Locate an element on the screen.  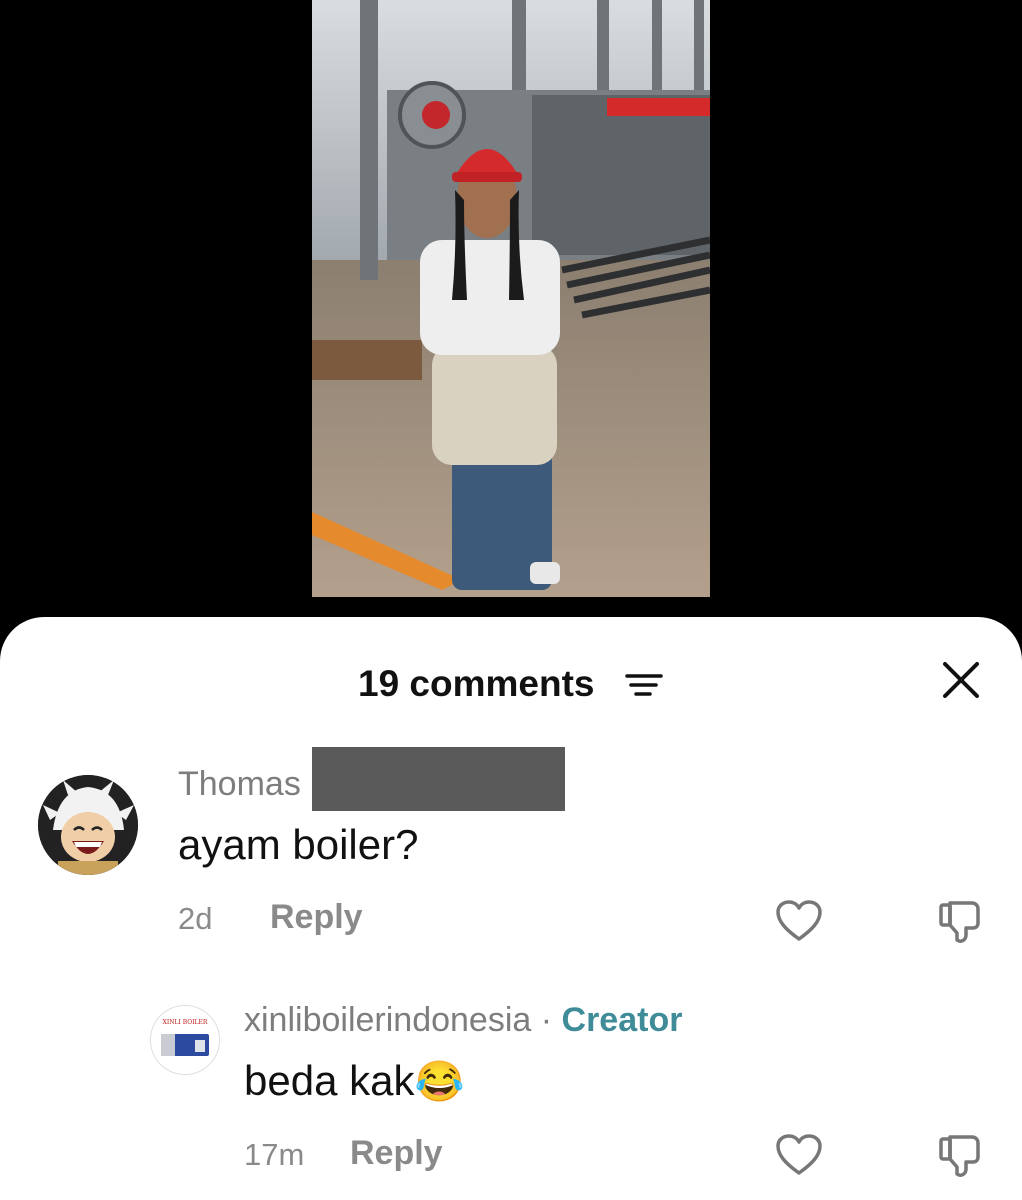
comment-count: 19 comments is located at coordinates (476, 683).